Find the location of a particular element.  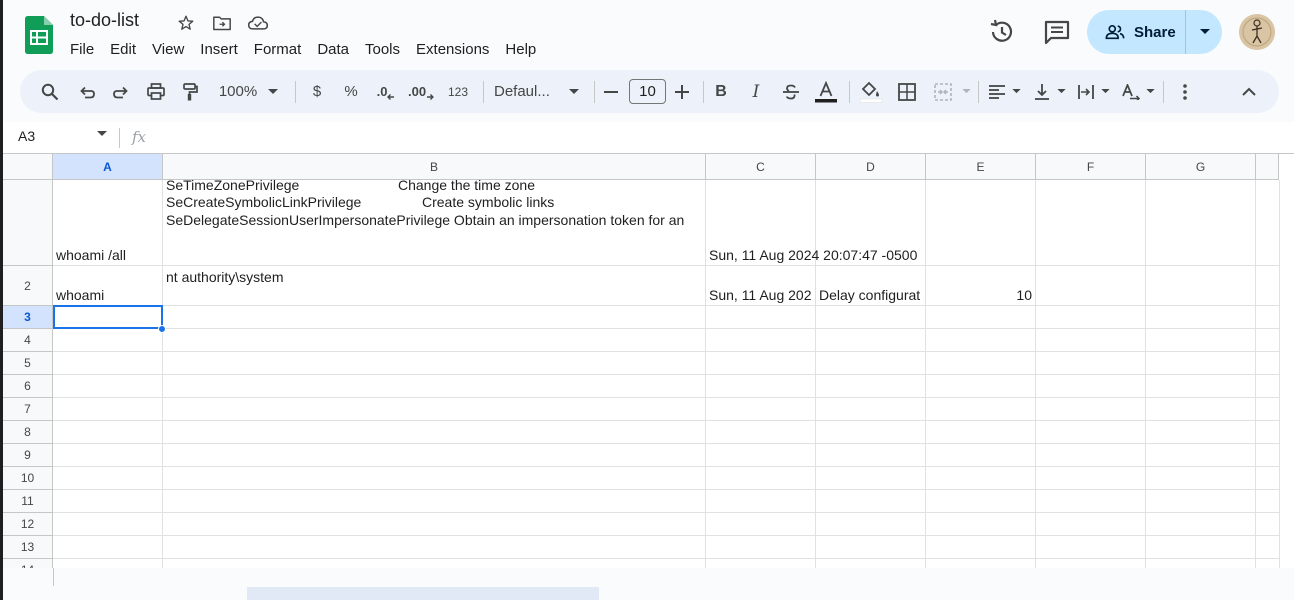

column-header-h is located at coordinates (1267, 167).